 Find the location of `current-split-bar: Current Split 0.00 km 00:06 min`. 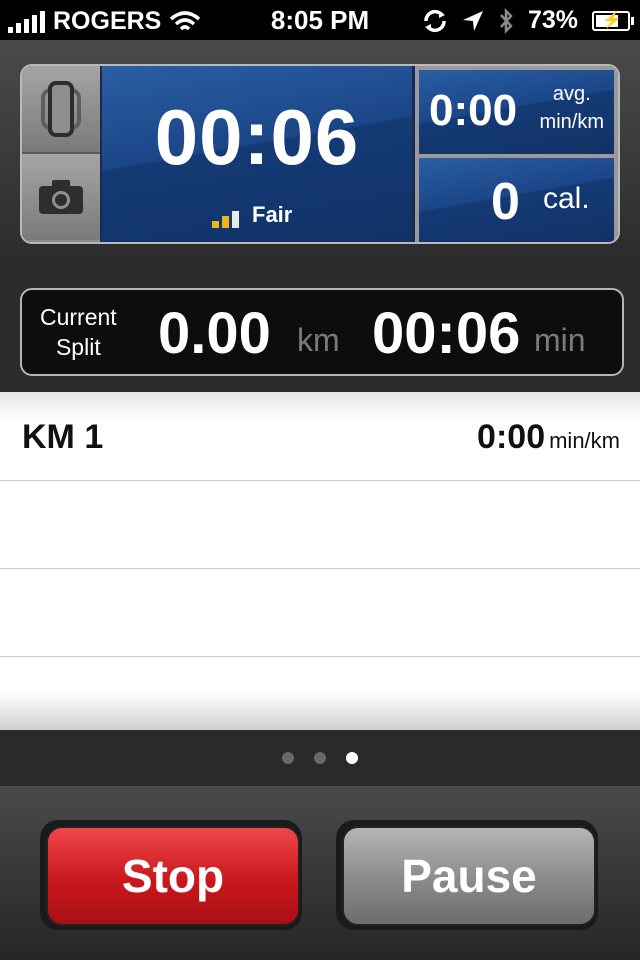

current-split-bar: Current Split 0.00 km 00:06 min is located at coordinates (322, 332).